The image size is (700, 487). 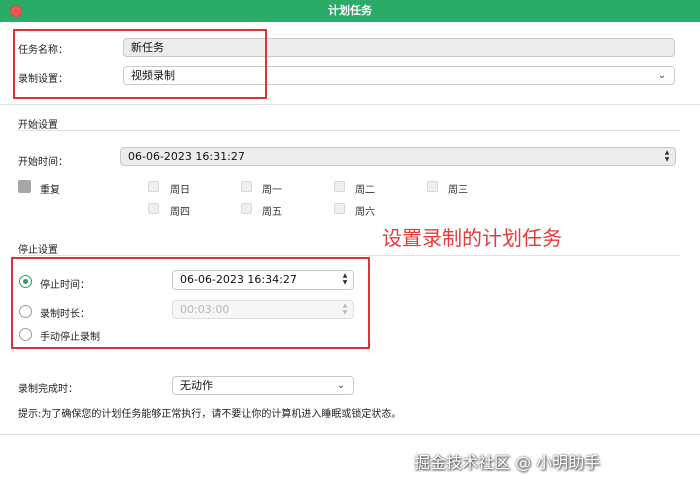 I want to click on highlight-box-task, so click(x=140, y=64).